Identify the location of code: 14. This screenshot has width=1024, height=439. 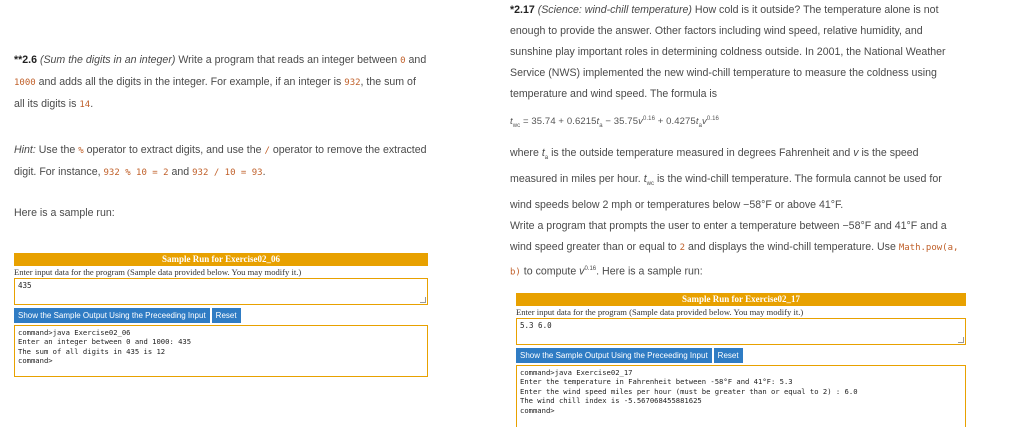
(85, 105).